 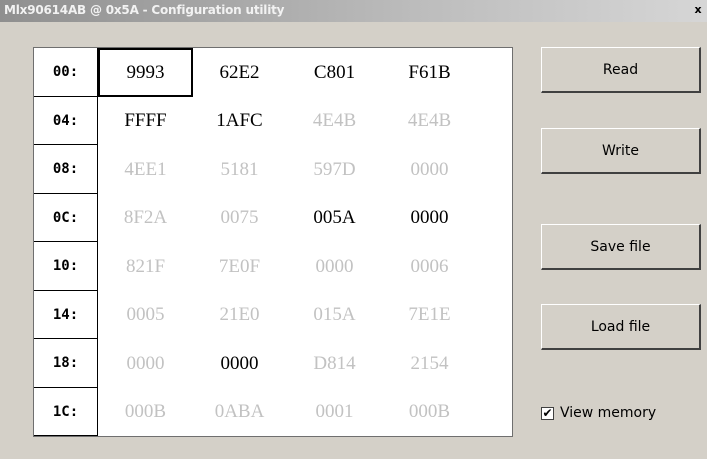 I want to click on memory-cell: 2154, so click(x=429, y=363).